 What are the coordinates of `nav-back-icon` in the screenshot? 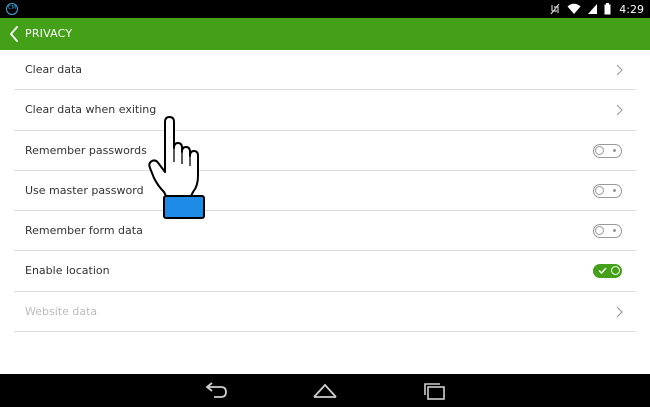 It's located at (216, 390).